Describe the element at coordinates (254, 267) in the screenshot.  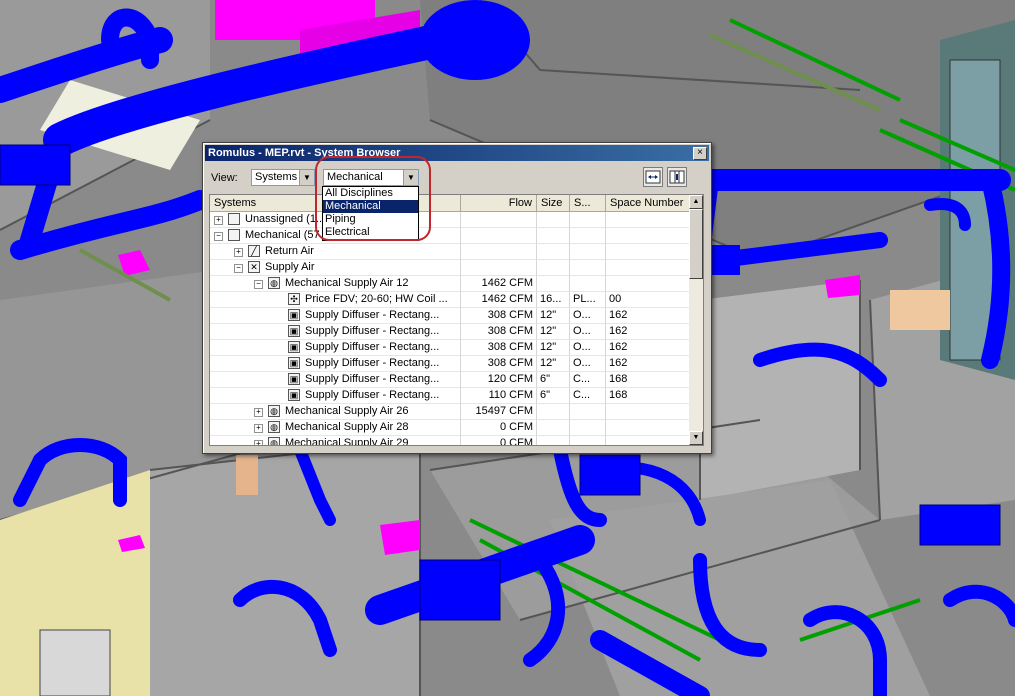
I see `supply-air-icon: ✕` at that location.